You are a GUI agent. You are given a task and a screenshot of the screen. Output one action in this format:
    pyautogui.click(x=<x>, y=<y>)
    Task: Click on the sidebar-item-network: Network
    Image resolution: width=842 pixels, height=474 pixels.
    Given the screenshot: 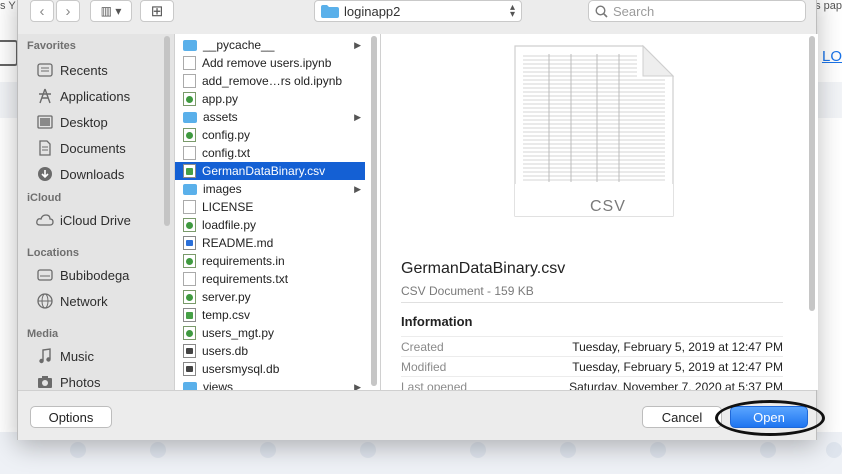 What is the action you would take?
    pyautogui.click(x=72, y=301)
    